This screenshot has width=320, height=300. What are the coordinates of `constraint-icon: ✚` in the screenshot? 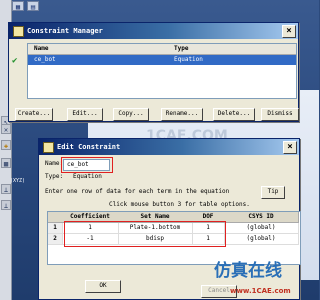 It's located at (6, 145).